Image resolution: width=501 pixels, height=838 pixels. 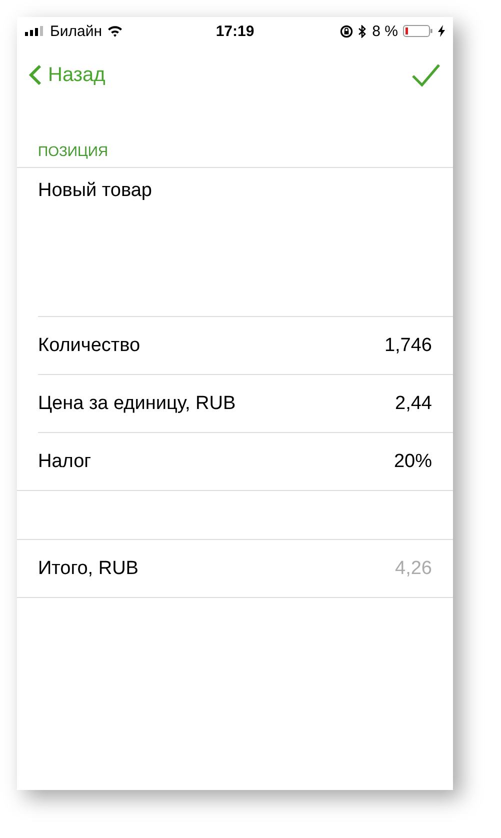 I want to click on row-label: Цена за единицу, RUB, so click(x=137, y=403).